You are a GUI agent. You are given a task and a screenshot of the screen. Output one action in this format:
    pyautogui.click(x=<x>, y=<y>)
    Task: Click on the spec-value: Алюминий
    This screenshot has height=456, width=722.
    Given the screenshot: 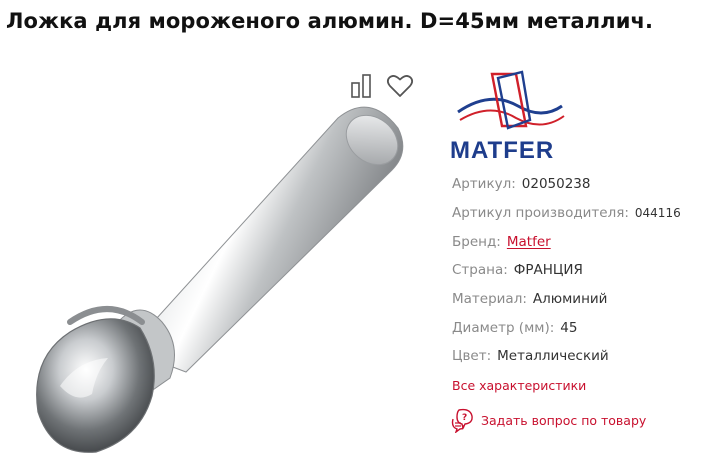 What is the action you would take?
    pyautogui.click(x=570, y=299)
    